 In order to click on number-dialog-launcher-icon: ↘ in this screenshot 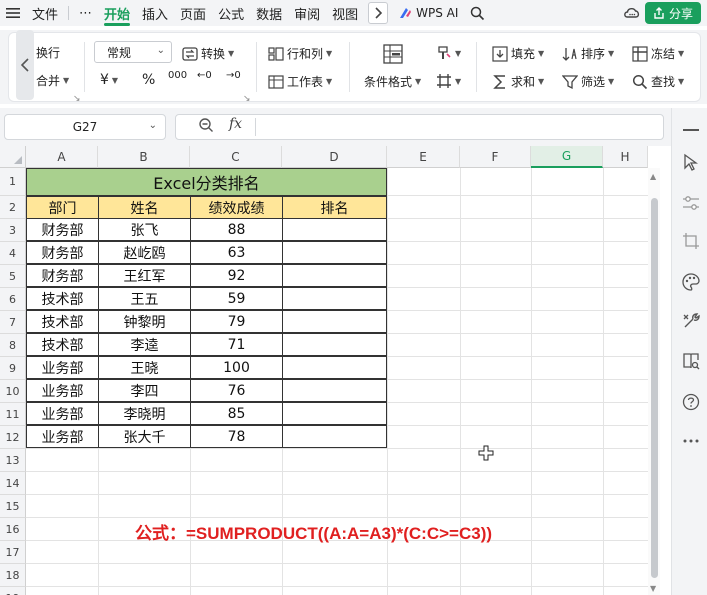, I will do `click(247, 99)`.